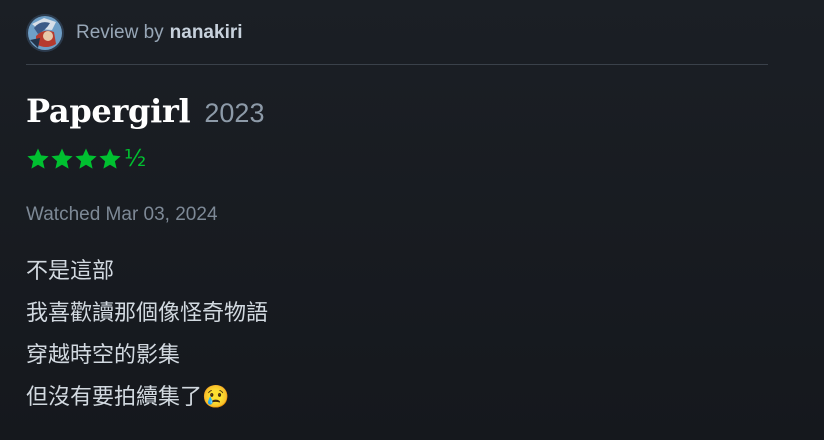 This screenshot has width=824, height=440. I want to click on review-byline: Review by nanakiri, so click(159, 33).